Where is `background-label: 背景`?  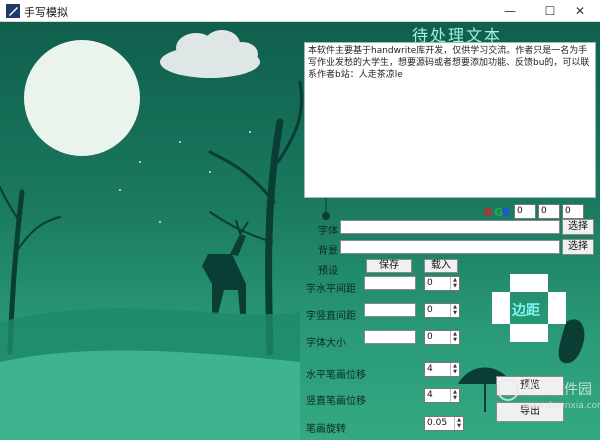
background-label: 背景 is located at coordinates (328, 251).